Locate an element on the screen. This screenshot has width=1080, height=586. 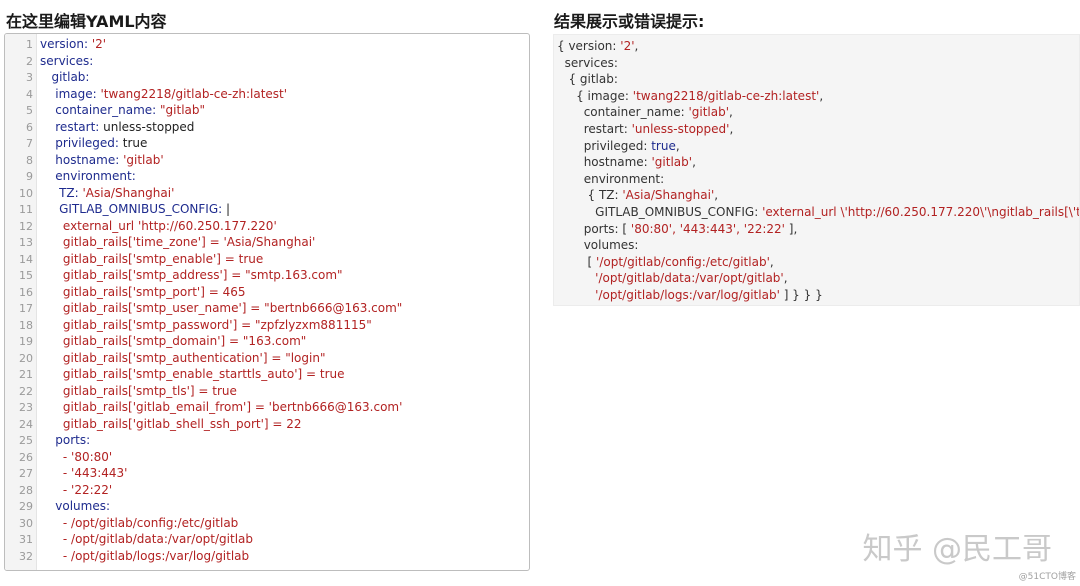
editor-line: 3 gitlab: is located at coordinates (267, 77).